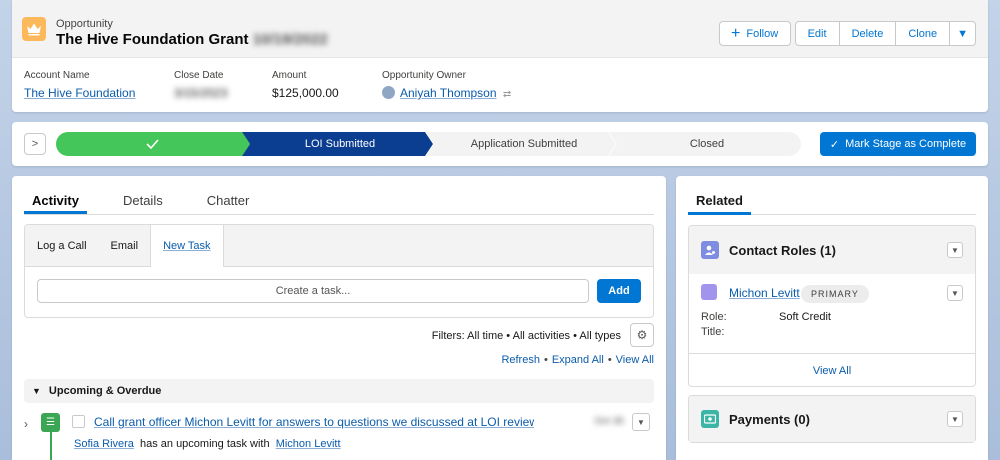  Describe the element at coordinates (143, 201) in the screenshot. I see `tab-details: Details` at that location.